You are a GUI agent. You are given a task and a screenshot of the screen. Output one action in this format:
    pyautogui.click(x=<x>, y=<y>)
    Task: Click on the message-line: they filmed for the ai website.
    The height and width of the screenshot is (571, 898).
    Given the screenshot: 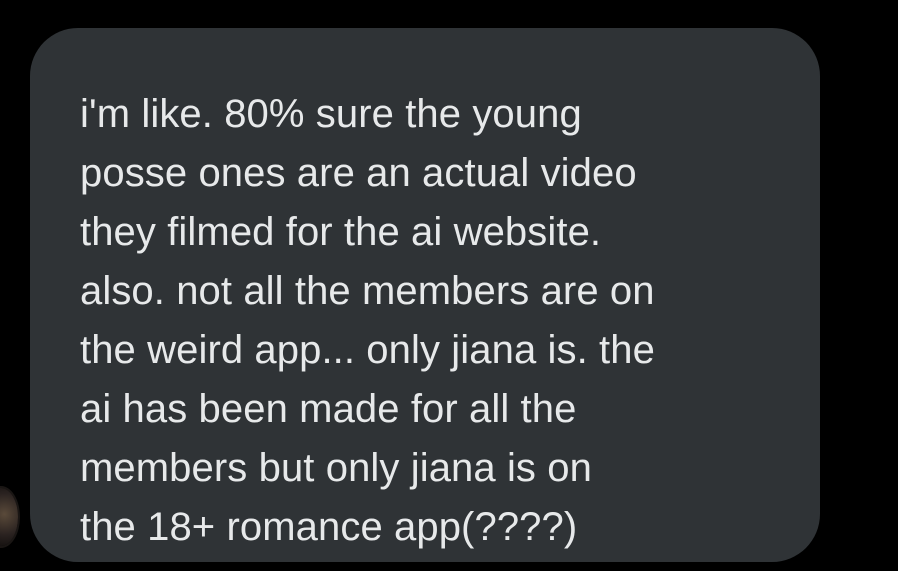 What is the action you would take?
    pyautogui.click(x=341, y=232)
    